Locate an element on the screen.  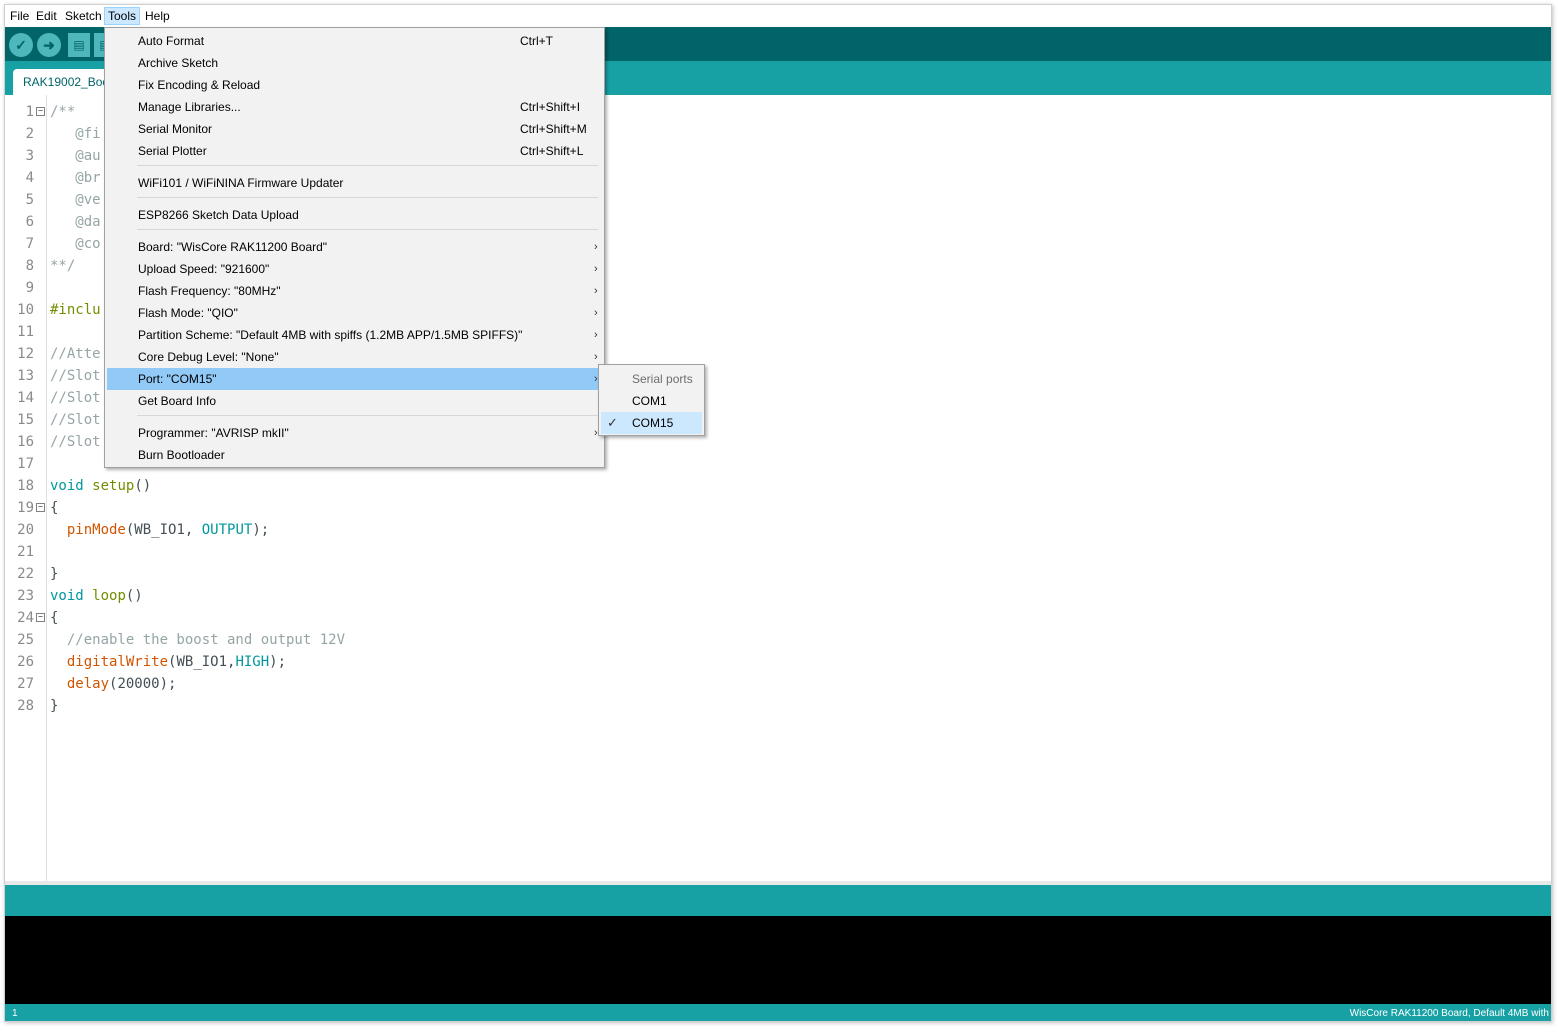
menu-item-fix-encoding-reload: Fix Encoding & Reload is located at coordinates (353, 85).